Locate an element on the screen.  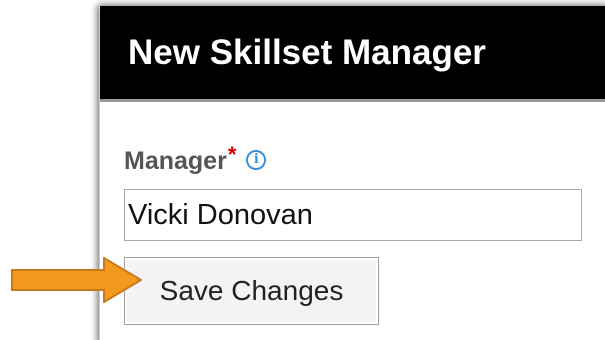
manager-label-row: Manager * i is located at coordinates (195, 159).